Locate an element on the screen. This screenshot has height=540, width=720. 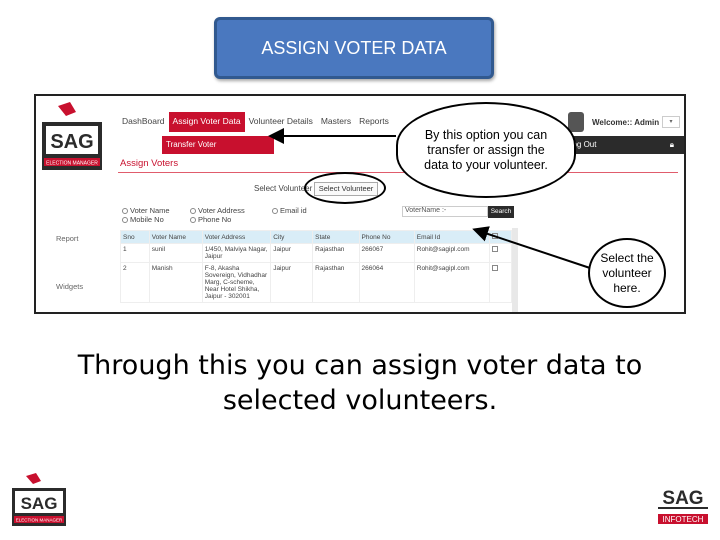
svg-text: INFOTECH is located at coordinates (683, 519).